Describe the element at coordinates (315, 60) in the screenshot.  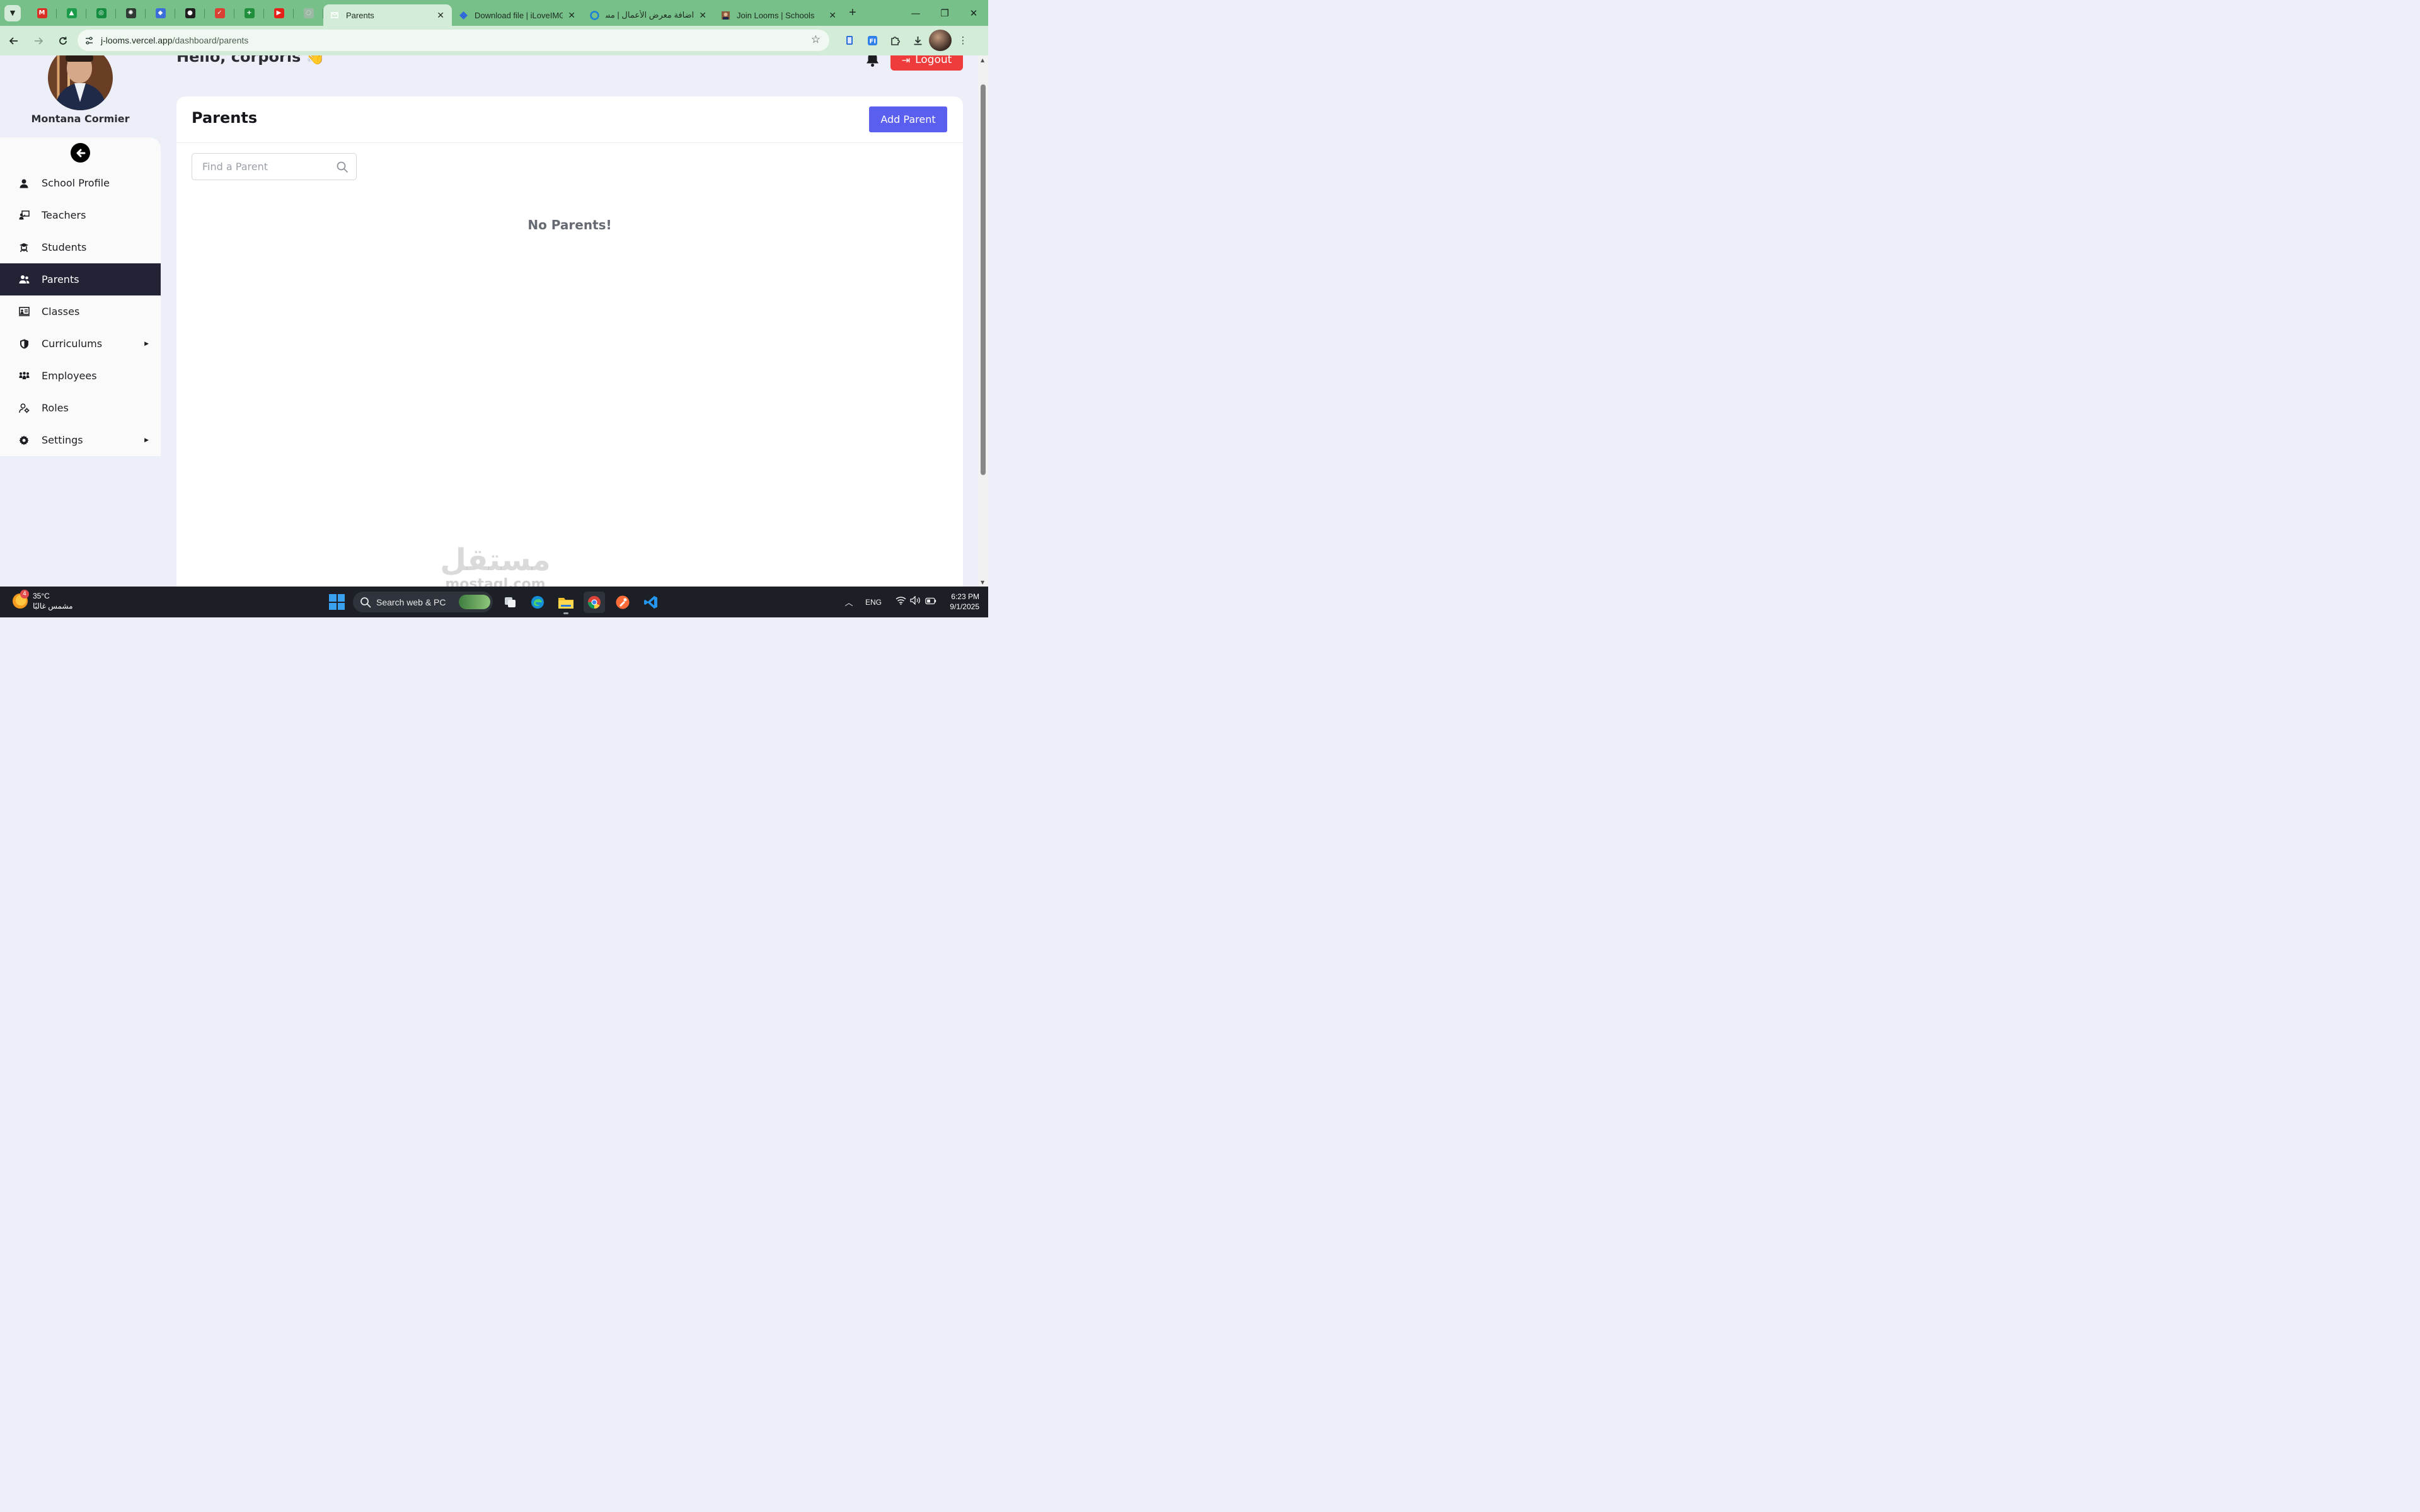
I see `wave-emoji: 👋` at that location.